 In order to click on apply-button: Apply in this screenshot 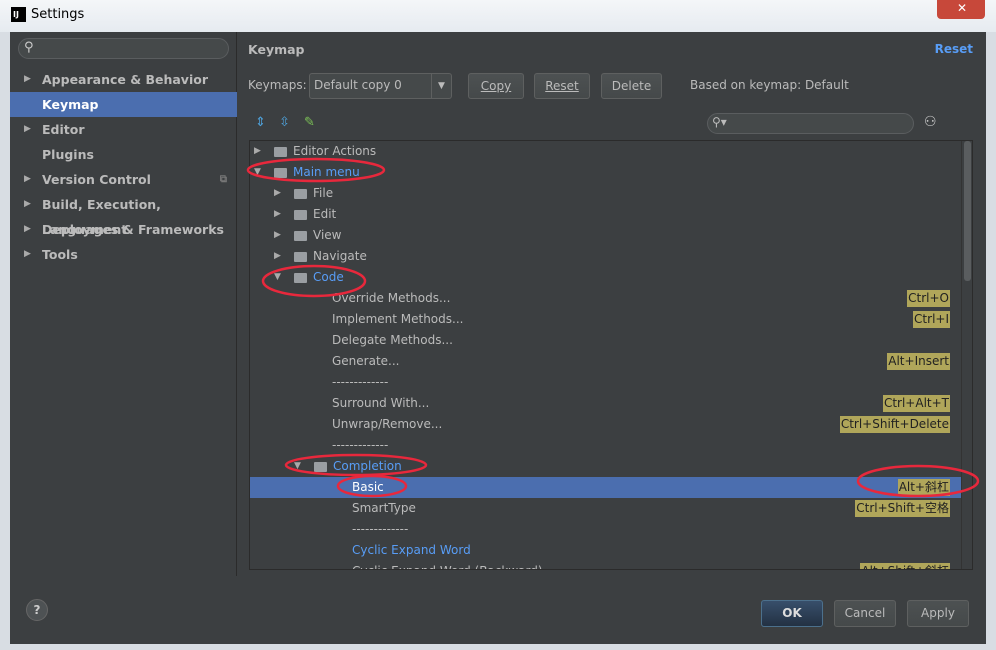, I will do `click(938, 613)`.